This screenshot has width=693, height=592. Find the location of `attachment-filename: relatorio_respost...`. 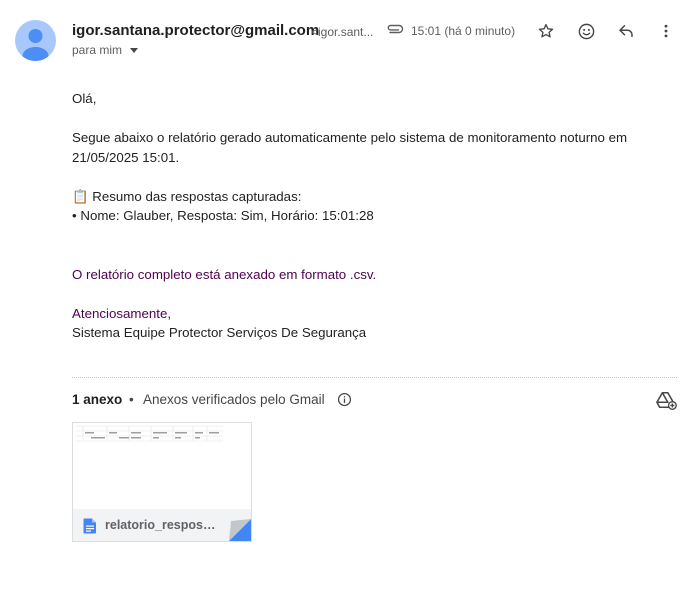

attachment-filename: relatorio_respost... is located at coordinates (161, 525).